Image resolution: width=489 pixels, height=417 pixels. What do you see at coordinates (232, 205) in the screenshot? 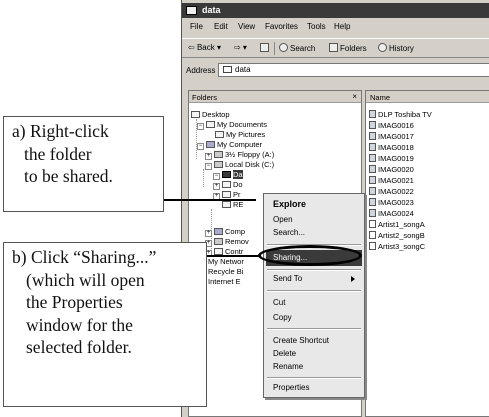
I see `tree-item-re: RE` at bounding box center [232, 205].